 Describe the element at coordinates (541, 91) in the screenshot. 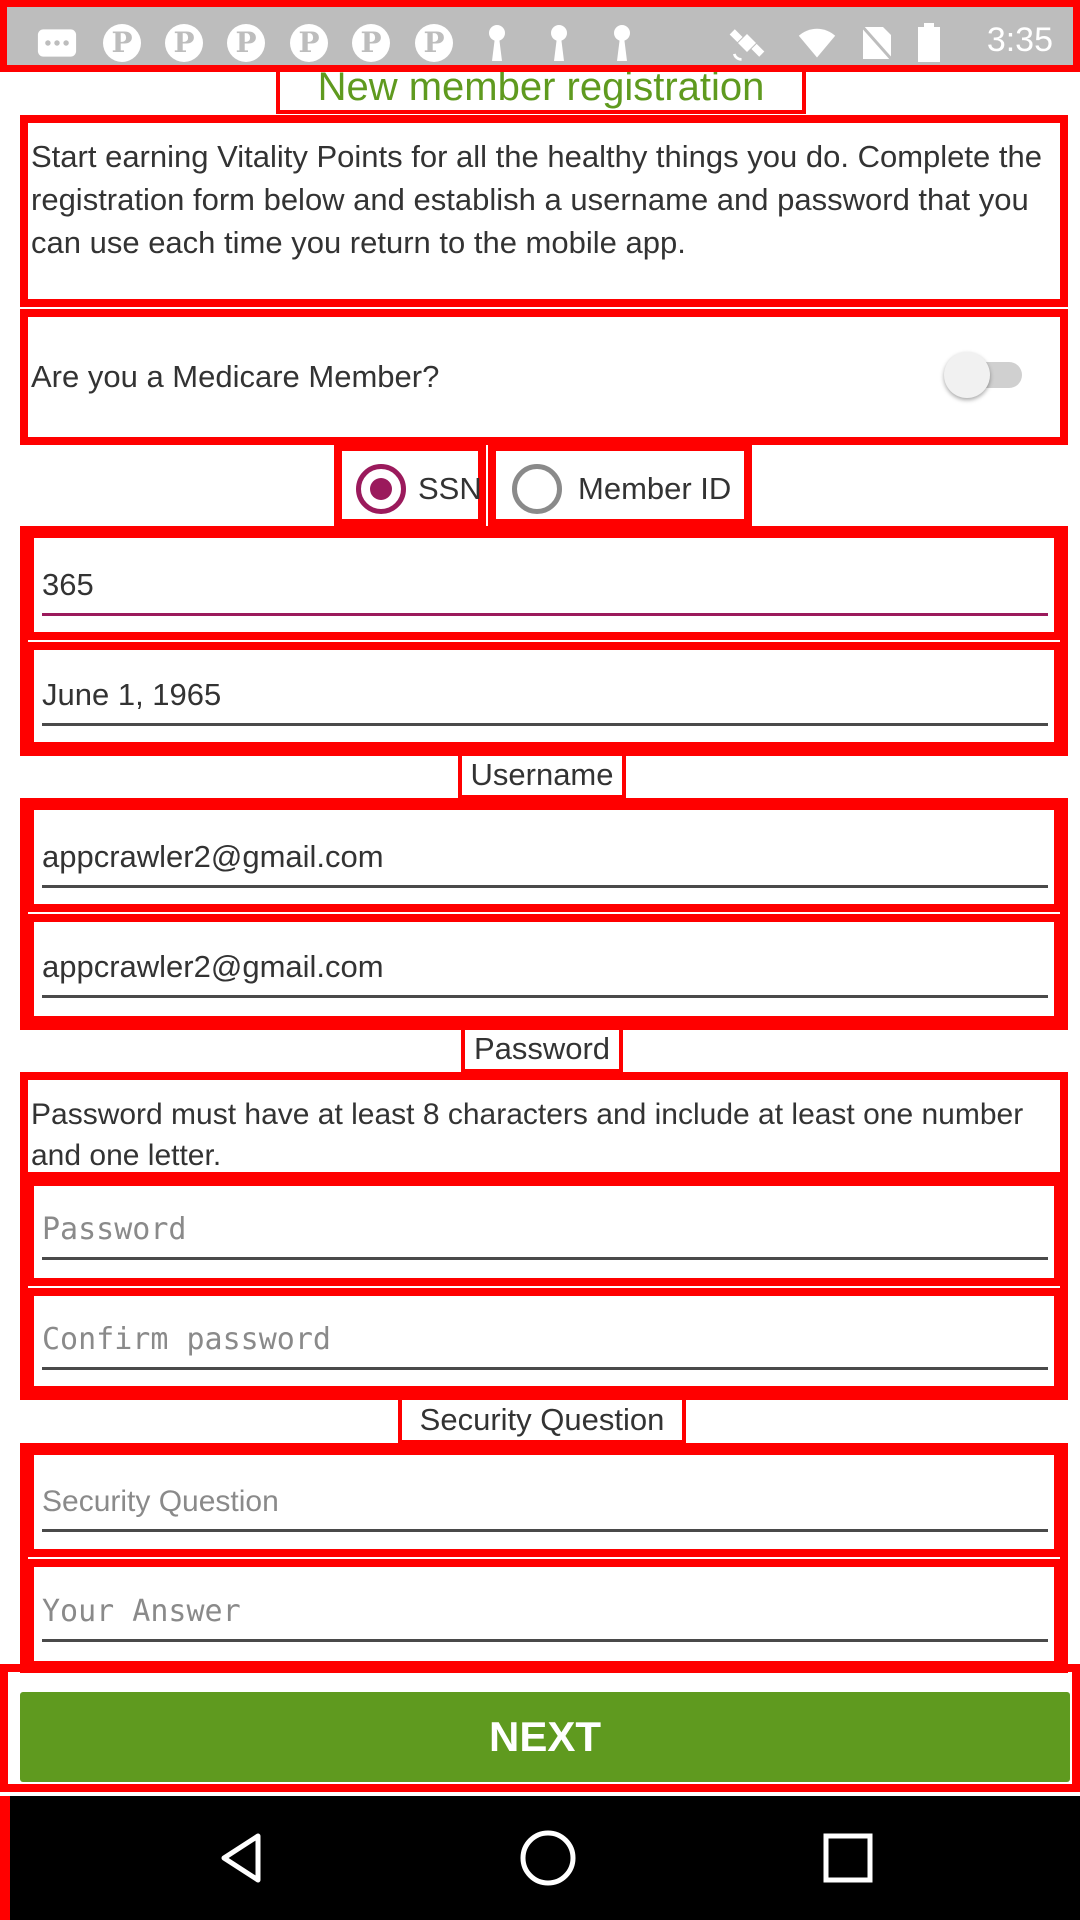

I see `page-title: New member registration` at that location.